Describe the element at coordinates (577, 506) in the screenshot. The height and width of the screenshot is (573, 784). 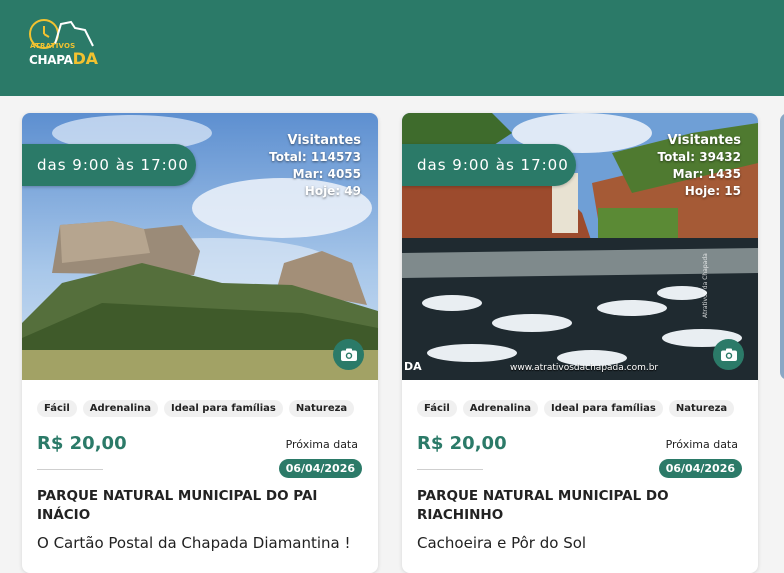
I see `attraction-title: PARQUE NATURAL MUNICIPAL DO RIACHINHO` at that location.